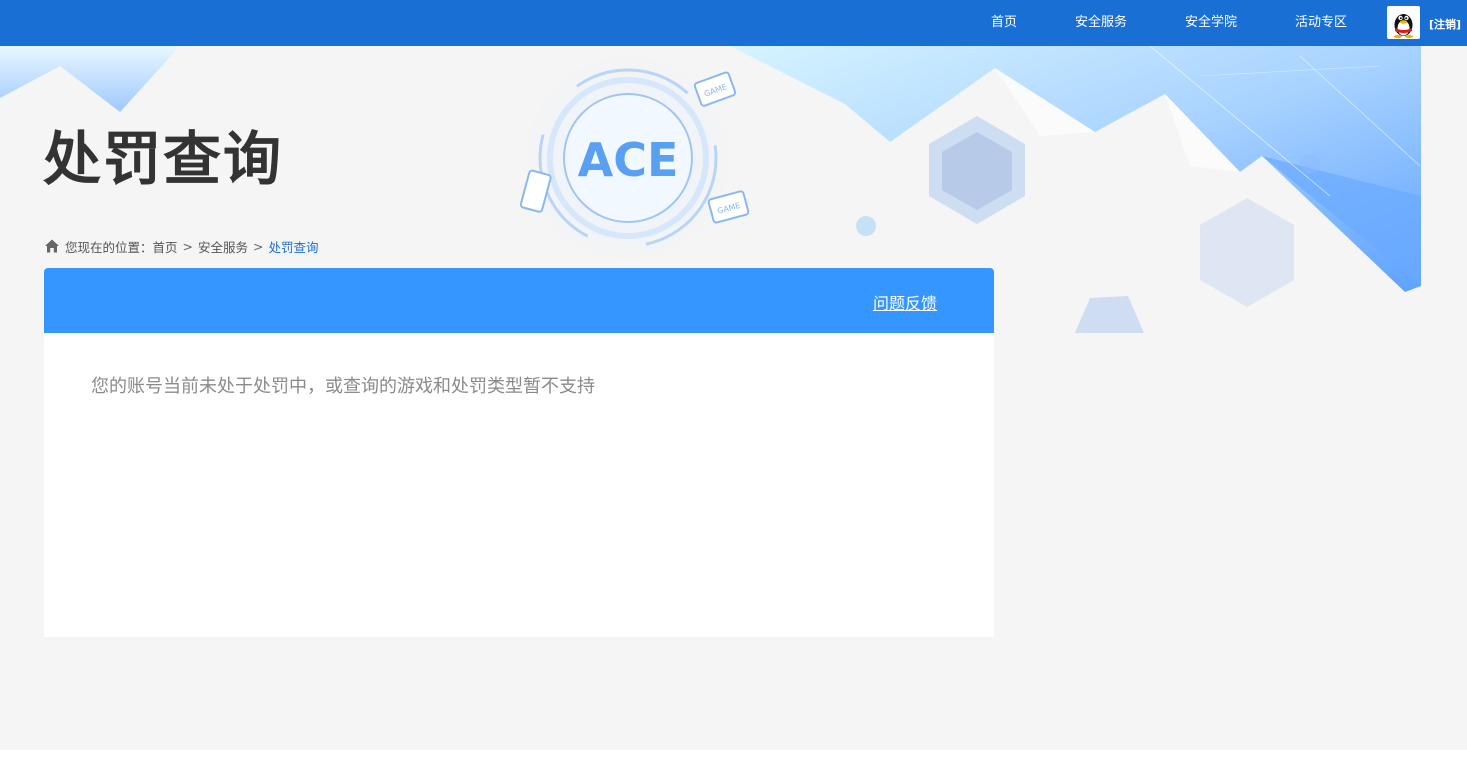  Describe the element at coordinates (1211, 23) in the screenshot. I see `nav-item-security-academy: 安全学院` at that location.